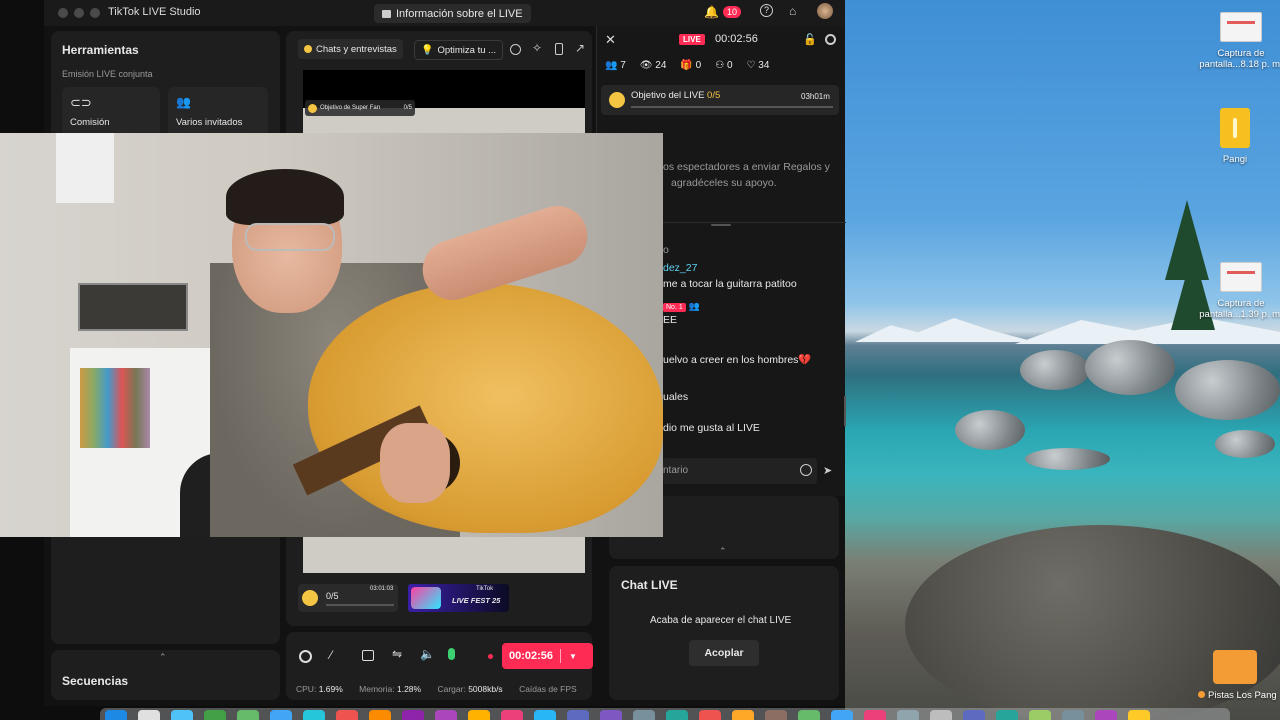 The image size is (1280, 720). I want to click on emoji-icon, so click(806, 470).